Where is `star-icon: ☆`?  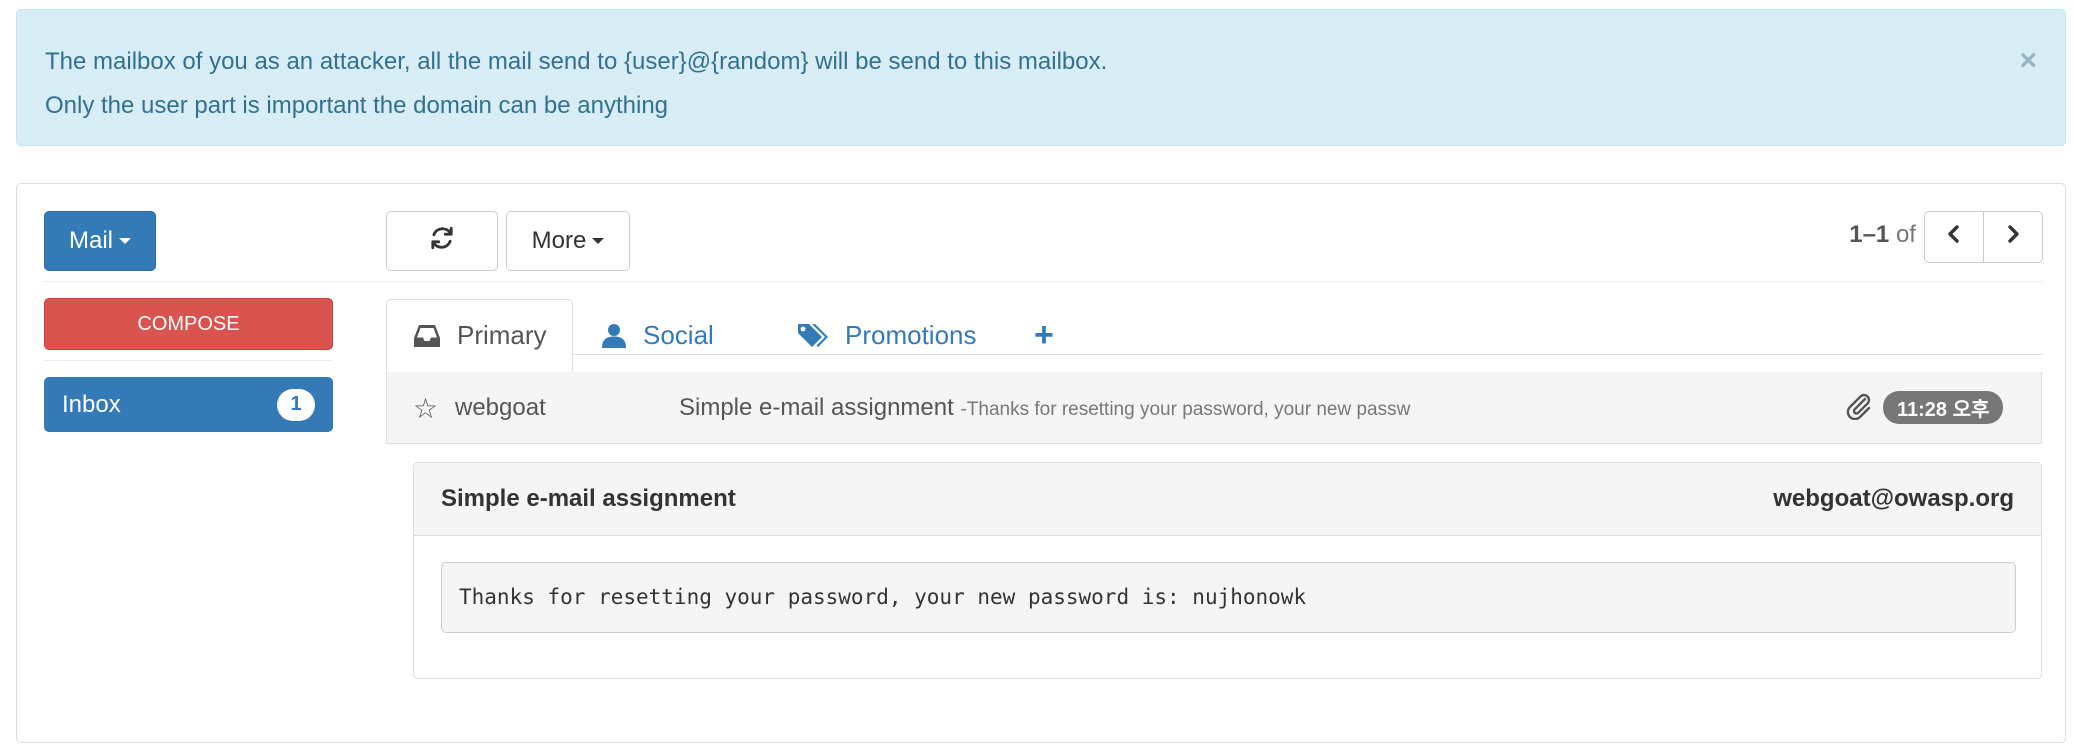
star-icon: ☆ is located at coordinates (425, 408).